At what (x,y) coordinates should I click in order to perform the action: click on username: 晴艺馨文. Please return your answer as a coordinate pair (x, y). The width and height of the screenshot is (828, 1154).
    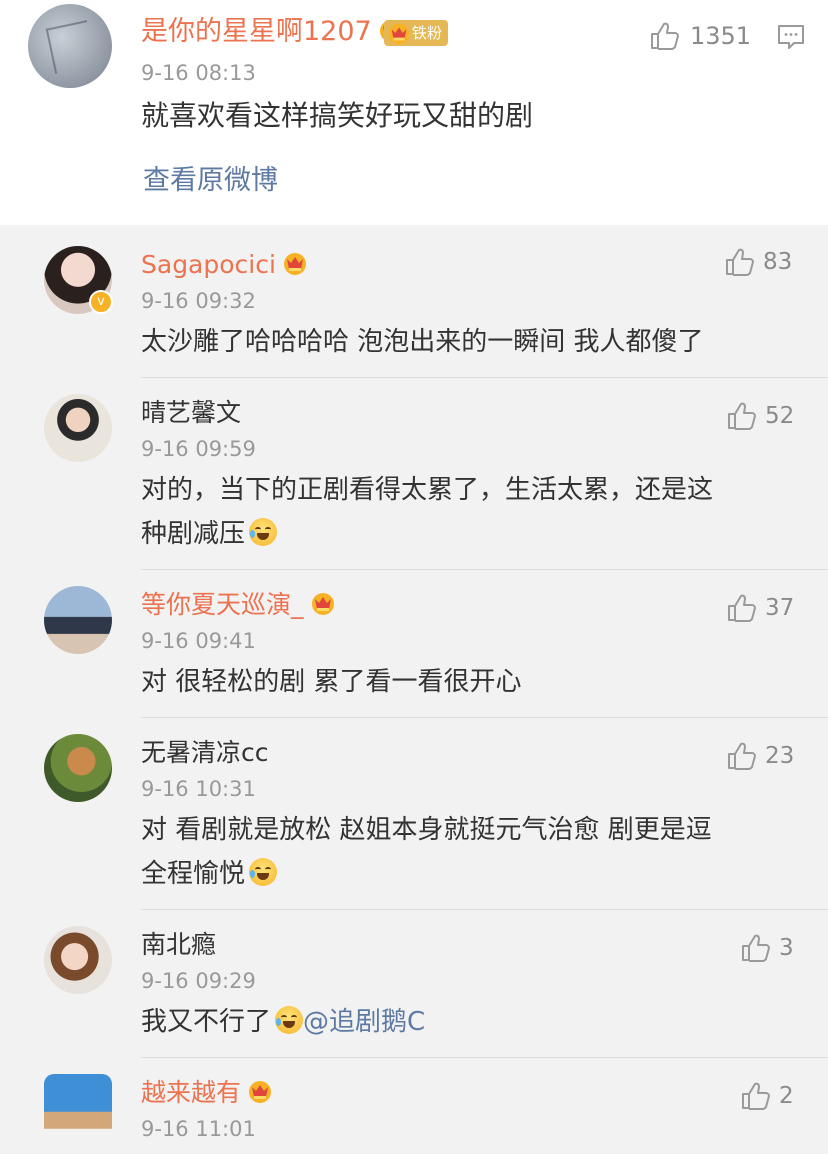
    Looking at the image, I should click on (191, 413).